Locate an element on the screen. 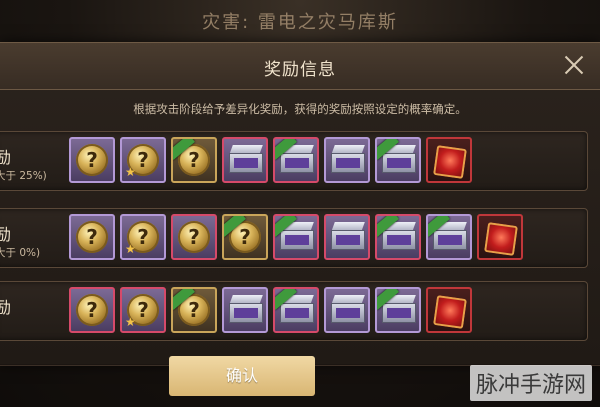  reward-row-3: 励 ) ??★? is located at coordinates (294, 311).